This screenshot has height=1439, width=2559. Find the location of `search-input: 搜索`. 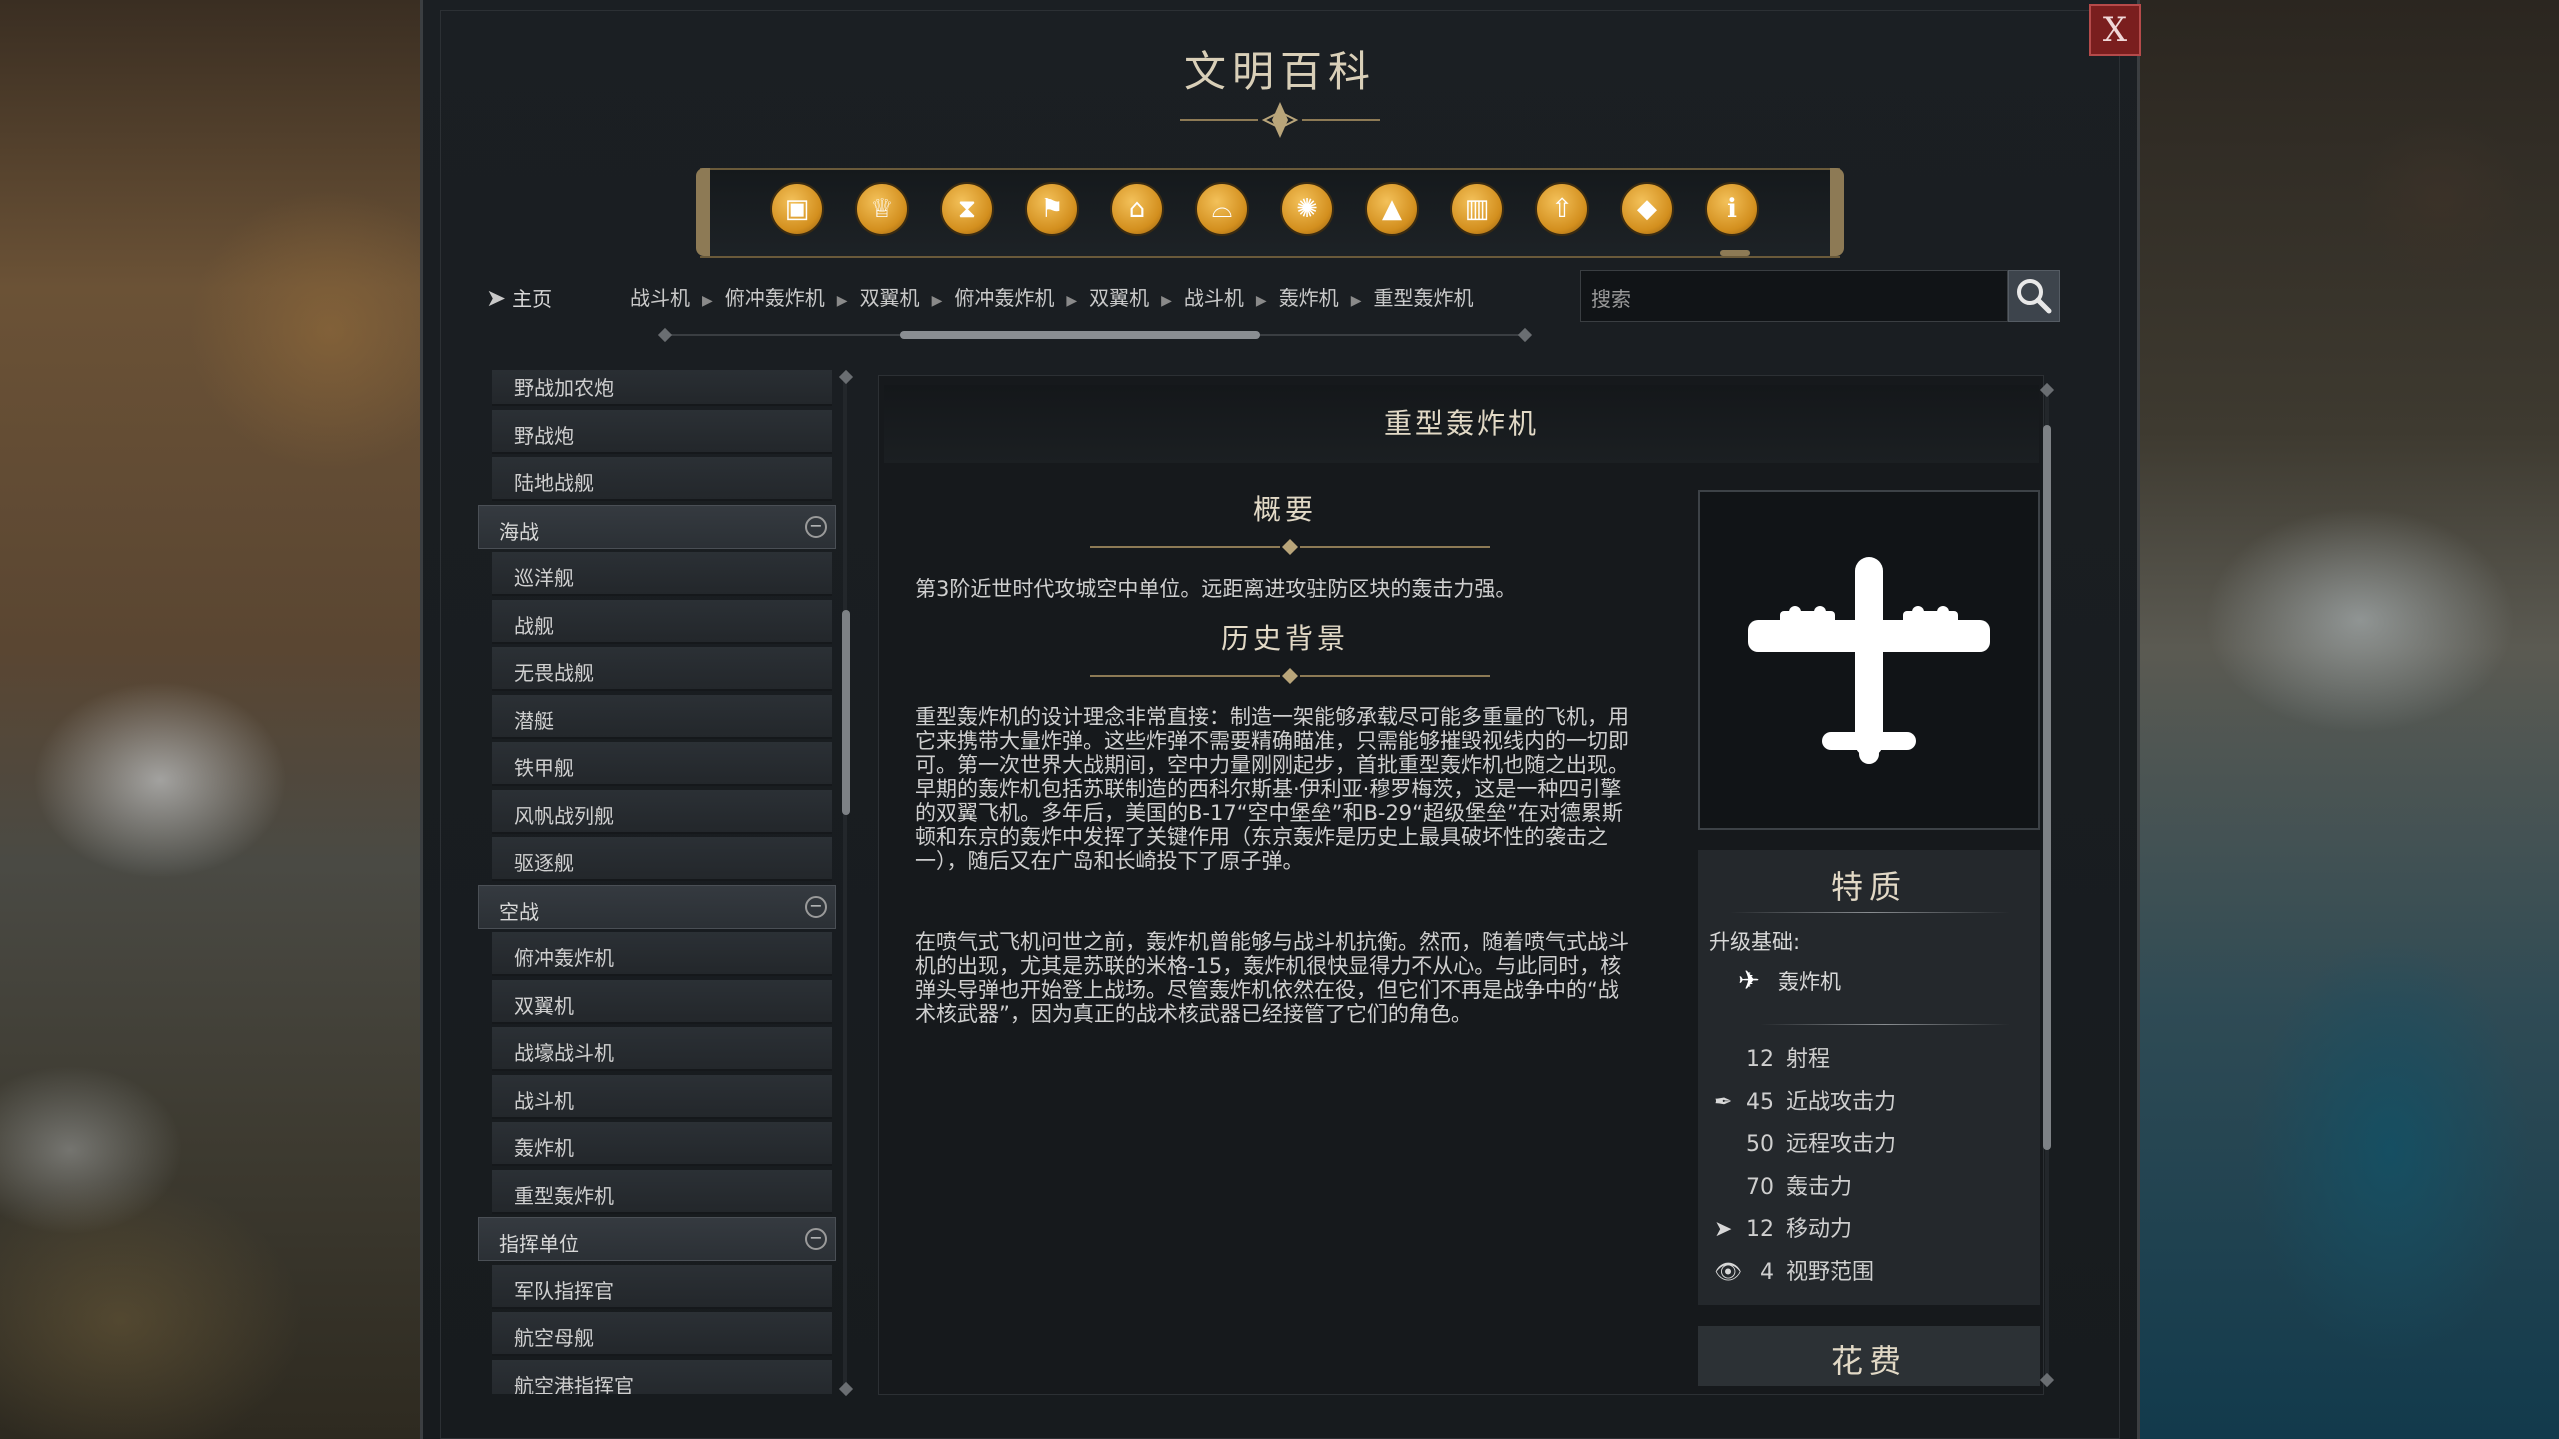

search-input: 搜索 is located at coordinates (1794, 296).